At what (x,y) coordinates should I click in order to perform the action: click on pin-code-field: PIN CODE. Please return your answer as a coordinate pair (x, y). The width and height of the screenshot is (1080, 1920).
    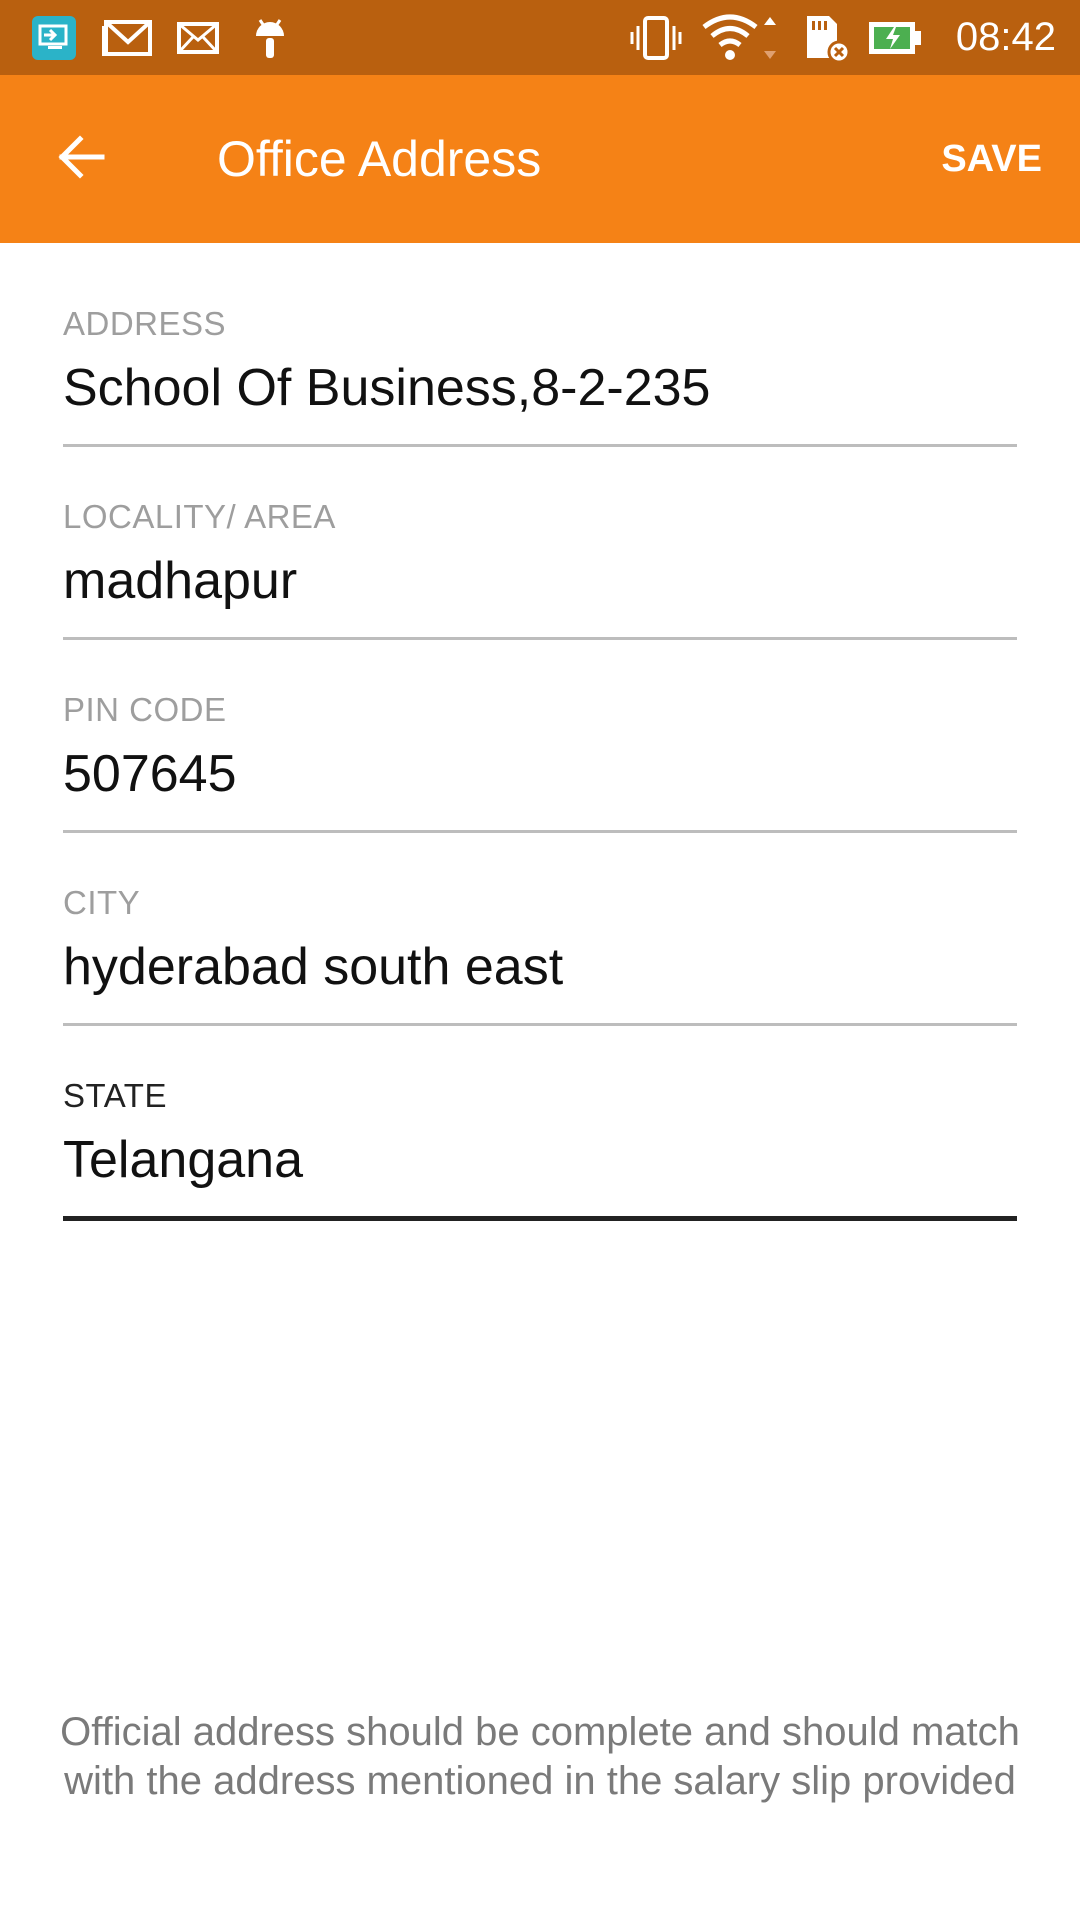
    Looking at the image, I should click on (540, 731).